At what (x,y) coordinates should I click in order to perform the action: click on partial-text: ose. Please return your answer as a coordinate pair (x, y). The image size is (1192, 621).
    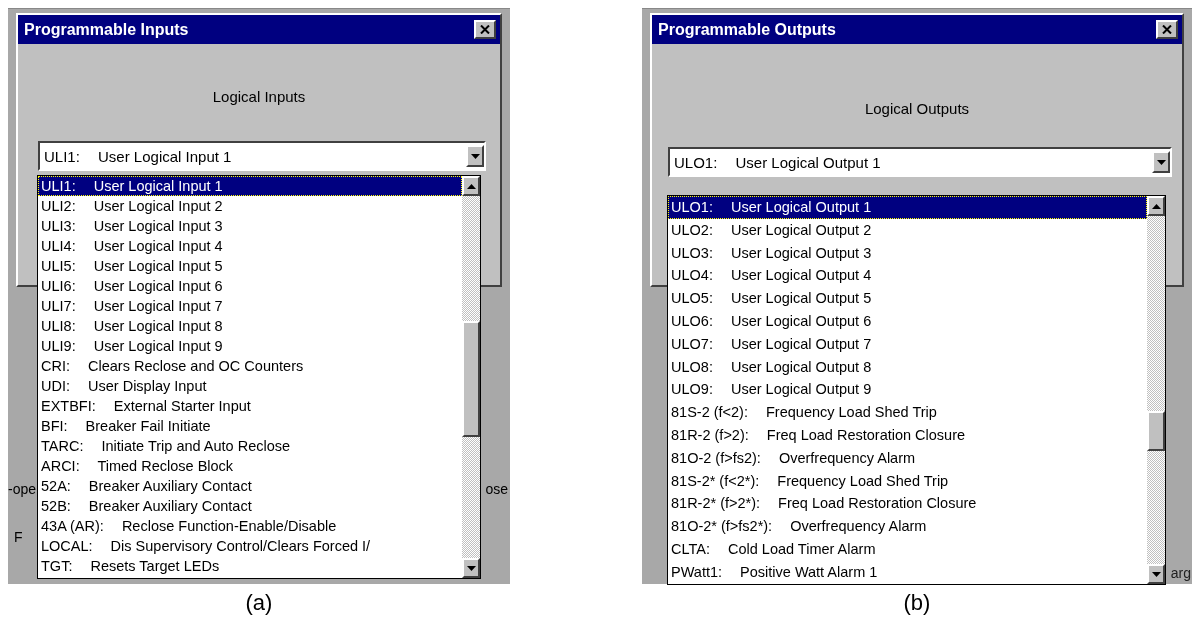
    Looking at the image, I should click on (496, 489).